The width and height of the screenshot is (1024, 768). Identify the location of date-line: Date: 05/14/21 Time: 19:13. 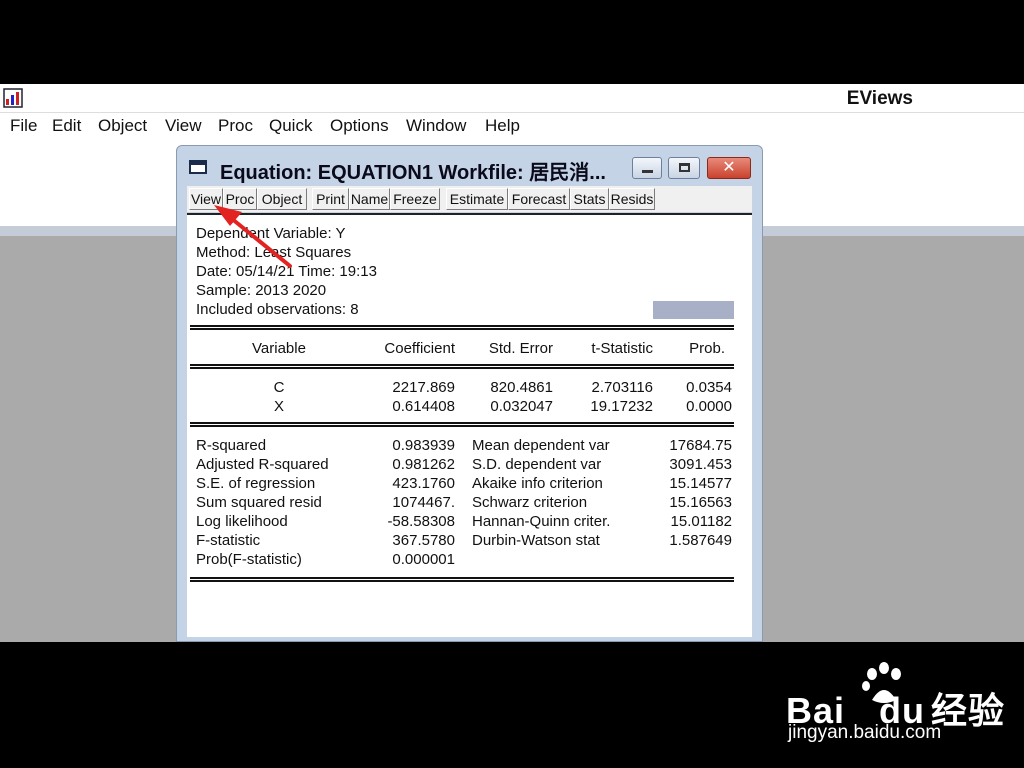
(286, 271).